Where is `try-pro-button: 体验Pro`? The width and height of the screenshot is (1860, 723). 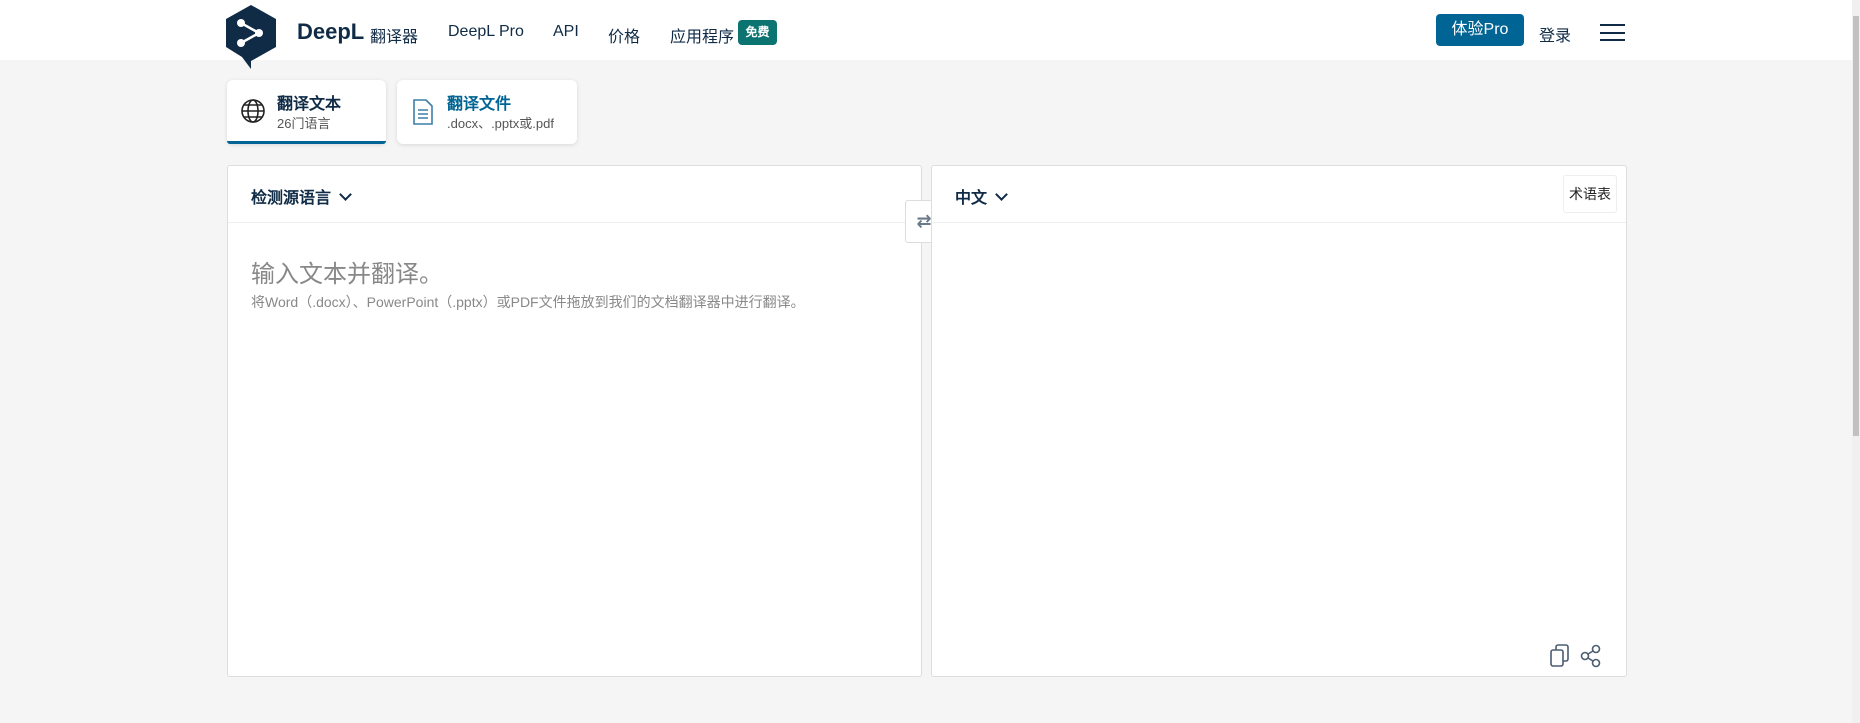 try-pro-button: 体验Pro is located at coordinates (1480, 30).